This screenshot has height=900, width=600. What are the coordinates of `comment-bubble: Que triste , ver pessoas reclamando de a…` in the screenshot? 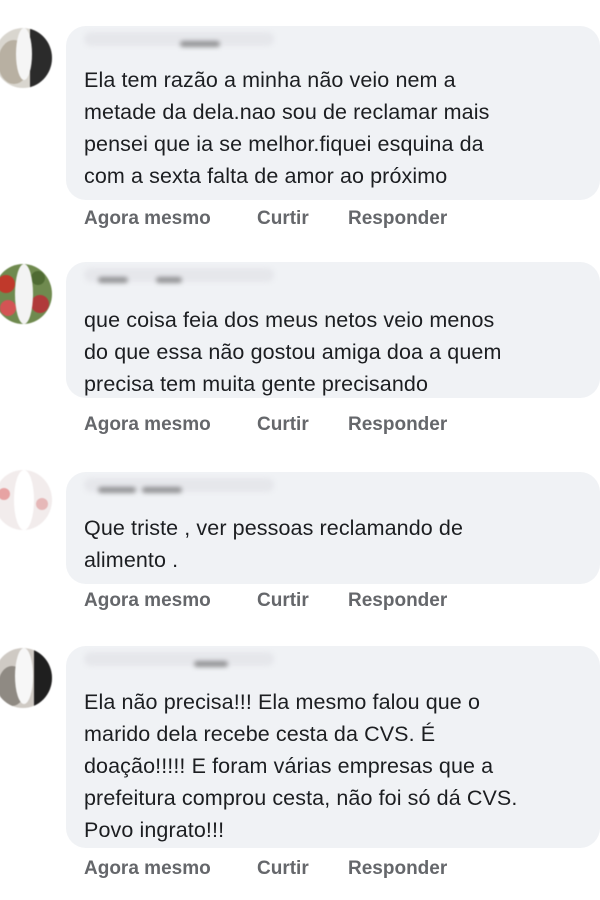 It's located at (333, 528).